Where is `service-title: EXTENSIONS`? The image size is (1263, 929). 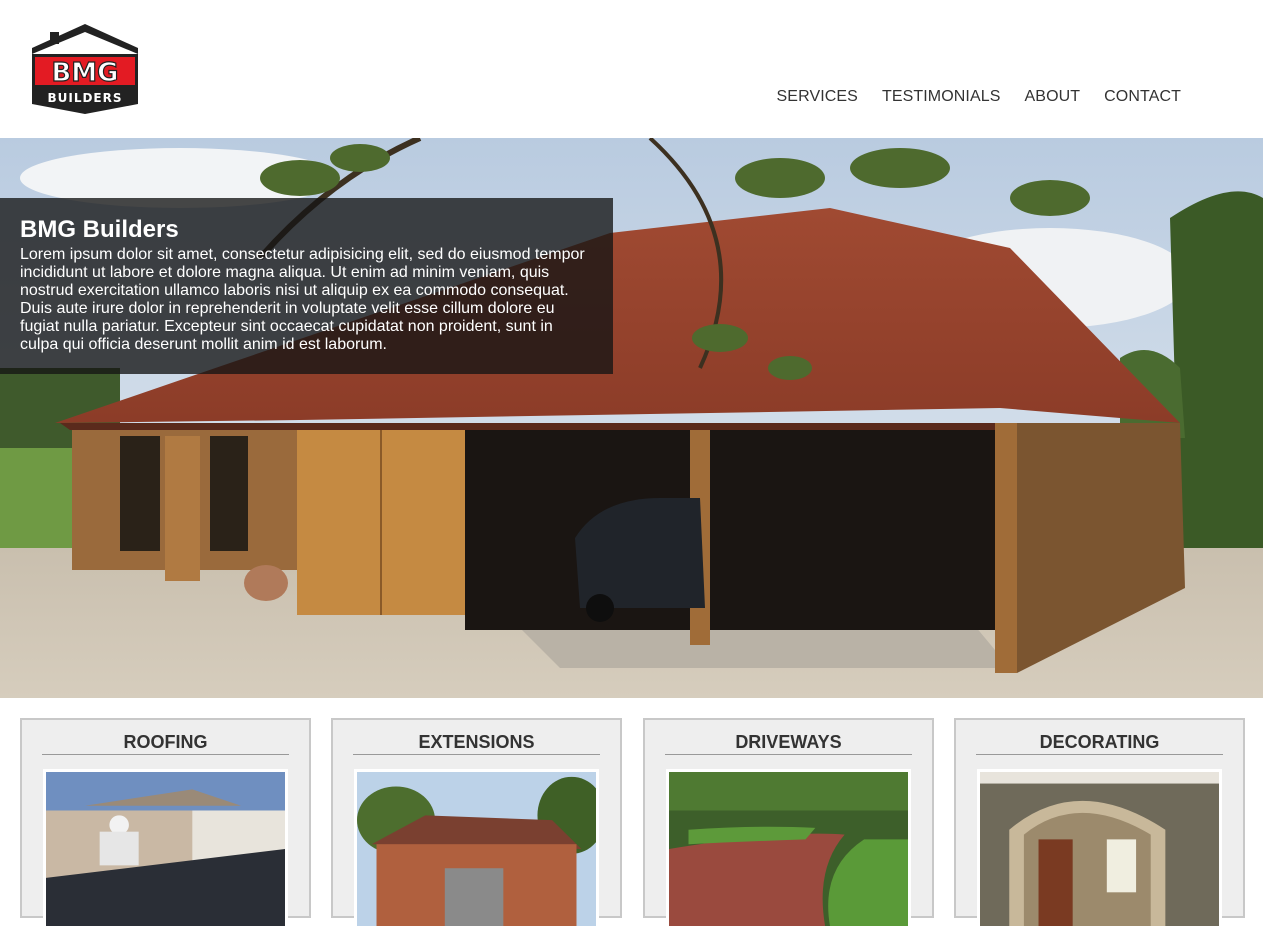 service-title: EXTENSIONS is located at coordinates (476, 742).